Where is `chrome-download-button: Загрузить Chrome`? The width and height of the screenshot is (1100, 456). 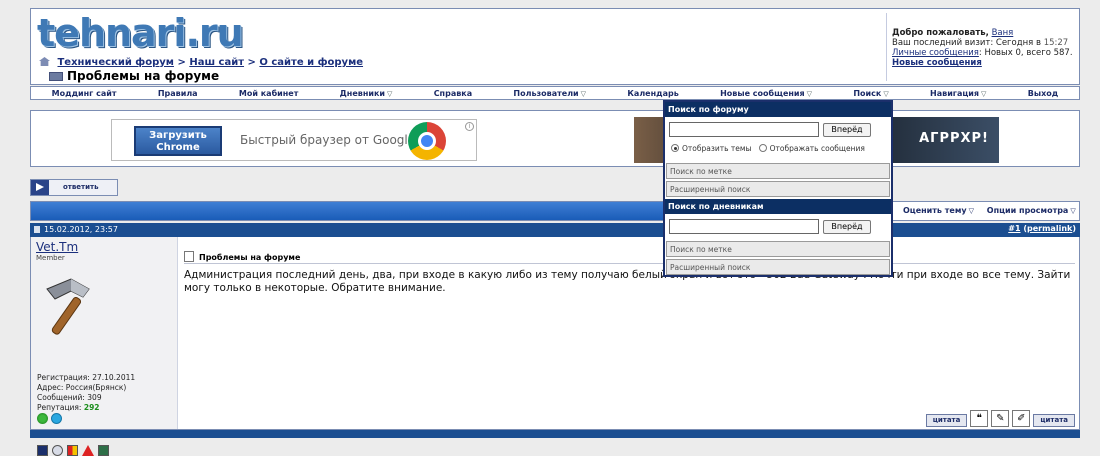
chrome-download-button: Загрузить Chrome is located at coordinates (178, 141).